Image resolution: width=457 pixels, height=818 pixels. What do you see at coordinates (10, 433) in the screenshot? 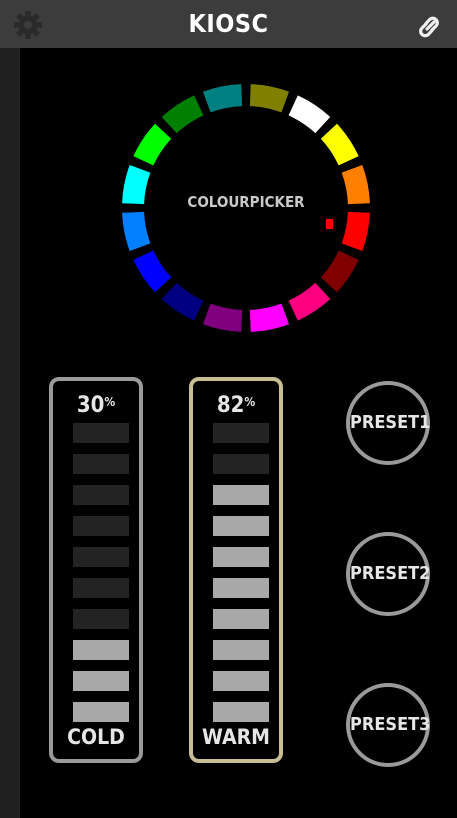
I see `left-edge-bar` at bounding box center [10, 433].